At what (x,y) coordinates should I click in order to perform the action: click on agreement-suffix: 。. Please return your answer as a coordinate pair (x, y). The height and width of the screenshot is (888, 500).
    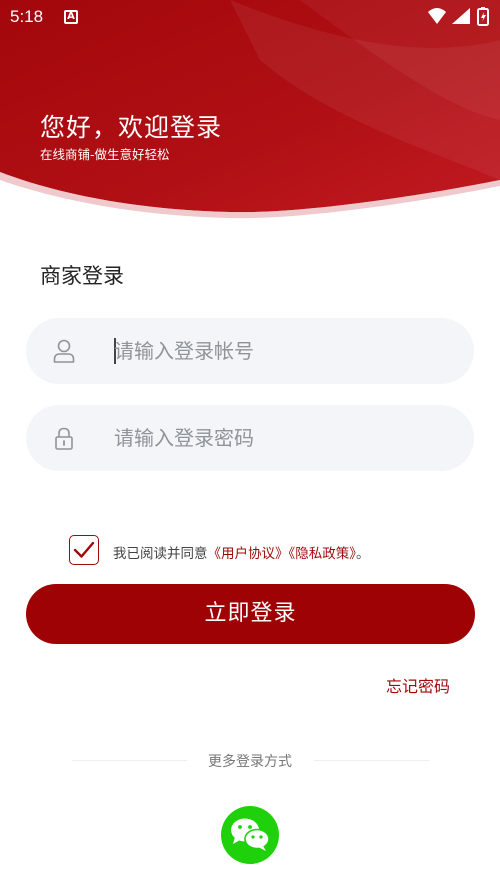
    Looking at the image, I should click on (363, 554).